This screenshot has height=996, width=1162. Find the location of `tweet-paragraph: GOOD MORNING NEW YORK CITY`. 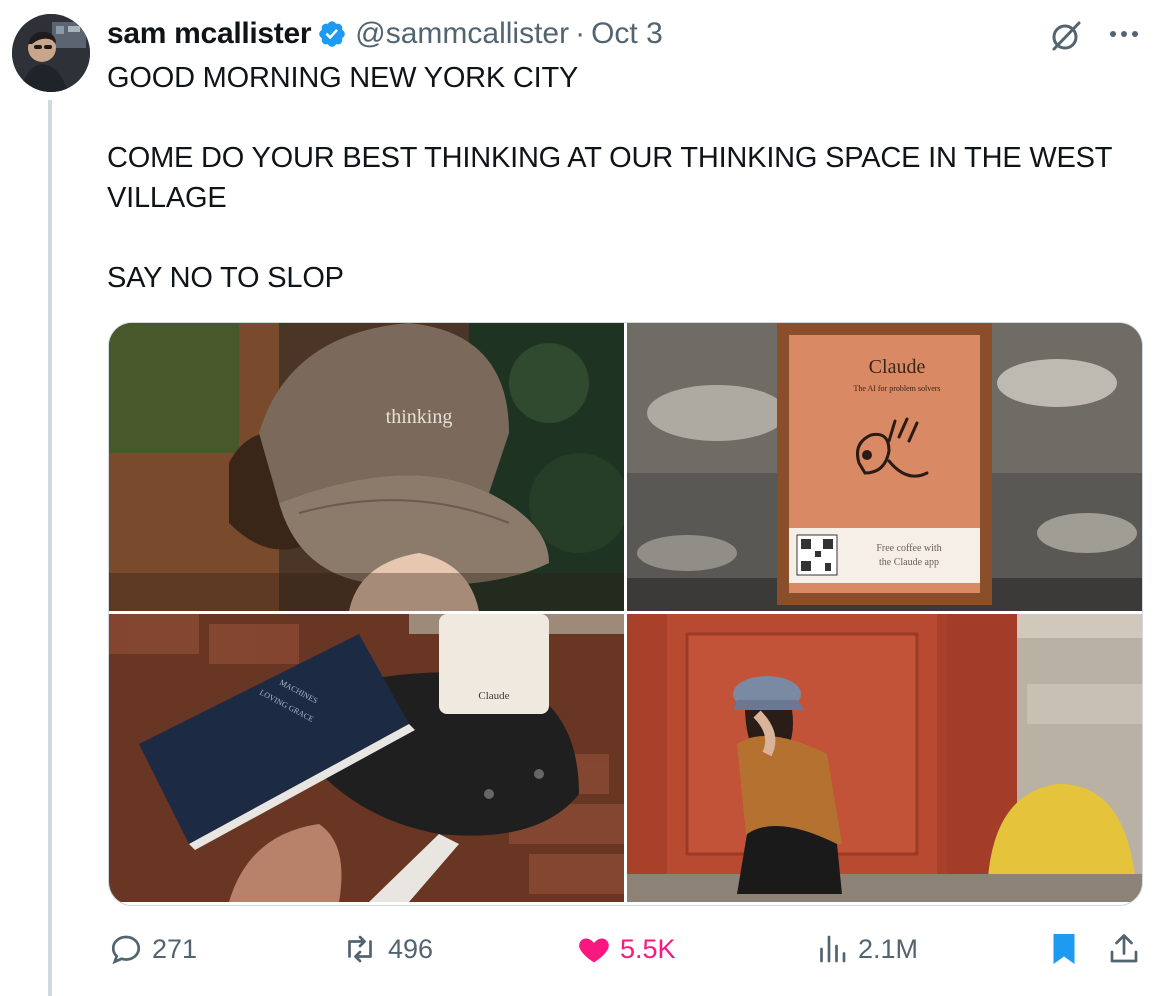

tweet-paragraph: GOOD MORNING NEW YORK CITY is located at coordinates (343, 78).